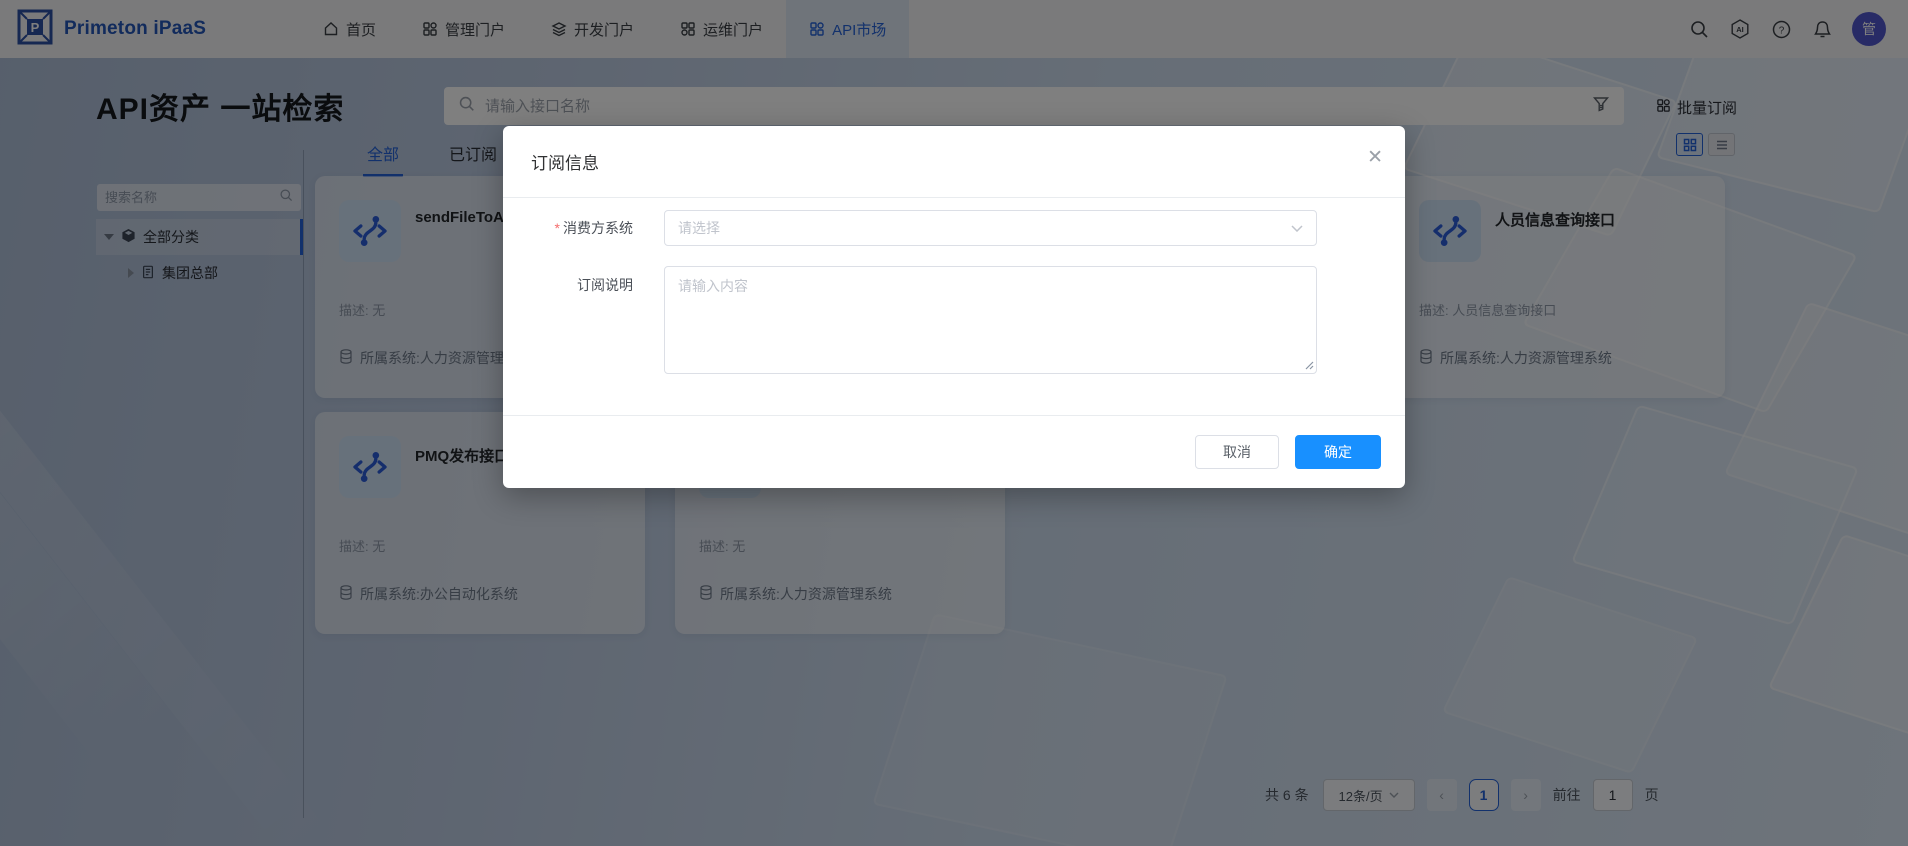 This screenshot has width=1908, height=846. I want to click on modal-header: 订阅信息 ✕, so click(954, 162).